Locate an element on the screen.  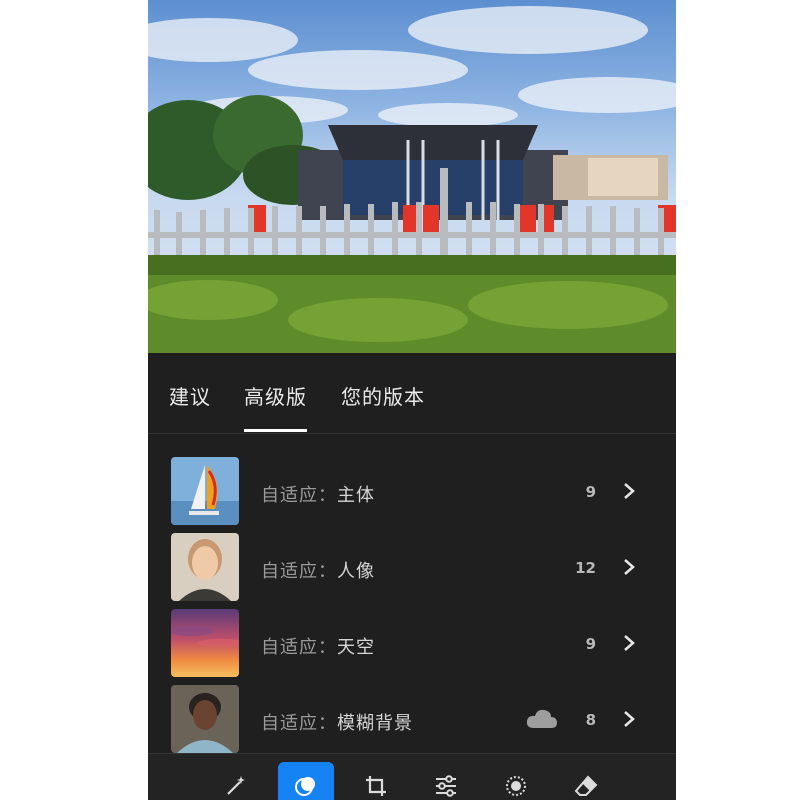
portrait-man-thumbnail is located at coordinates (205, 719).